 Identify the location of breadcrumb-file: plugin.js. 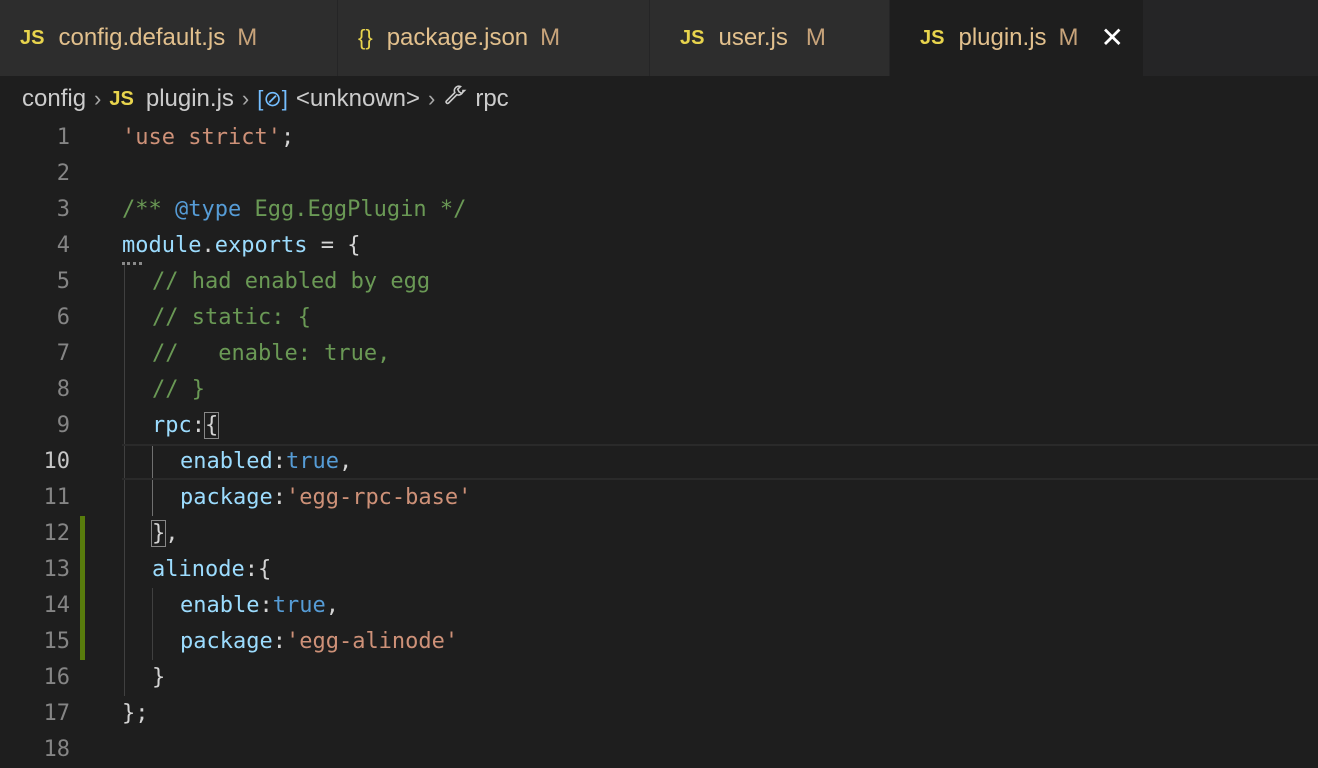
(190, 99).